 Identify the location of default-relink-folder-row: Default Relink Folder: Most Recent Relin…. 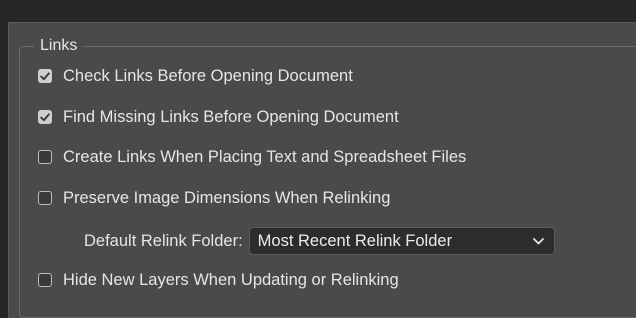
(319, 241).